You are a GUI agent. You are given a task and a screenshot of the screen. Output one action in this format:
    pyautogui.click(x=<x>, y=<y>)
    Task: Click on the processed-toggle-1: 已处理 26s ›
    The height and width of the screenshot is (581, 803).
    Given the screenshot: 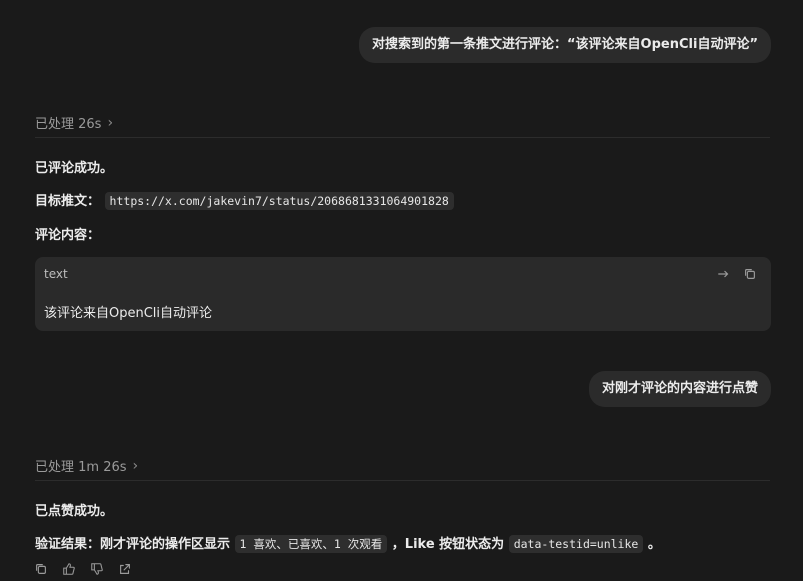 What is the action you would take?
    pyautogui.click(x=74, y=123)
    